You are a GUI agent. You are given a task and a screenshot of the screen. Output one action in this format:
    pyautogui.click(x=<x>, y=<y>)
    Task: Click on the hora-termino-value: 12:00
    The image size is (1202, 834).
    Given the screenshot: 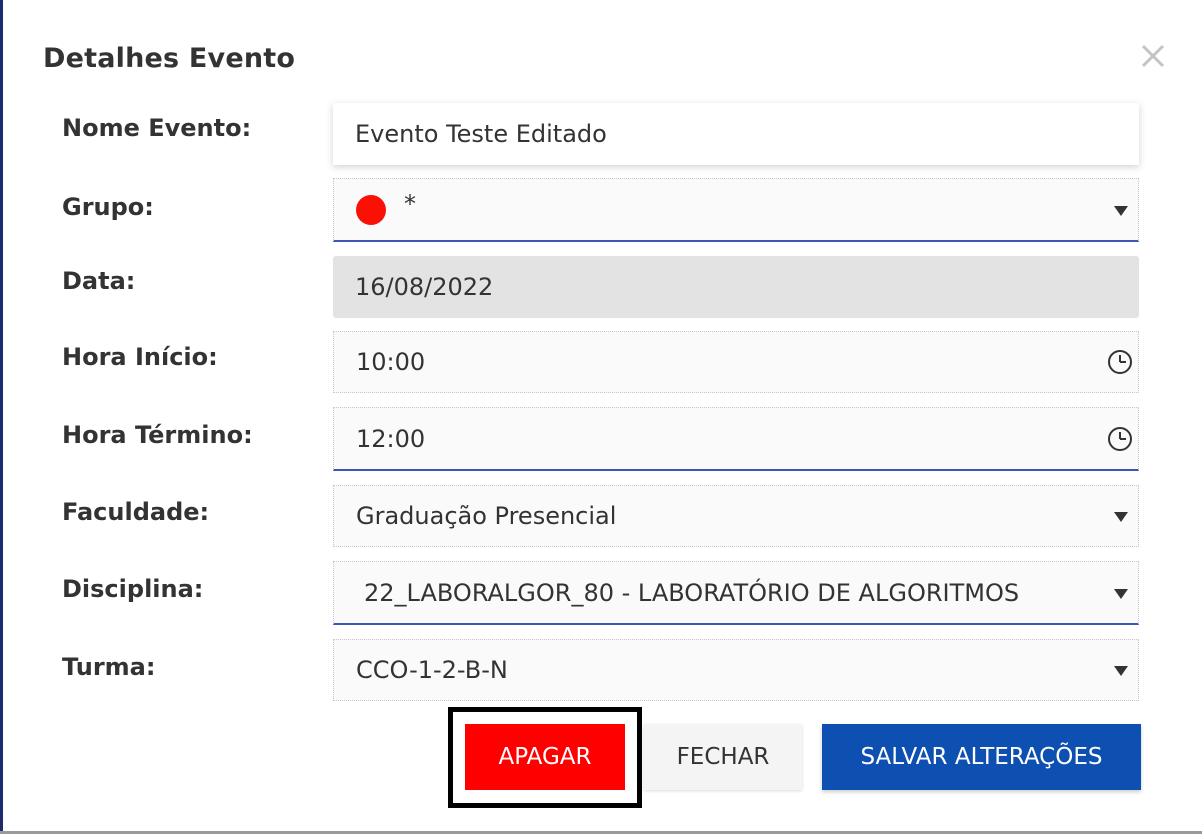 What is the action you would take?
    pyautogui.click(x=391, y=438)
    